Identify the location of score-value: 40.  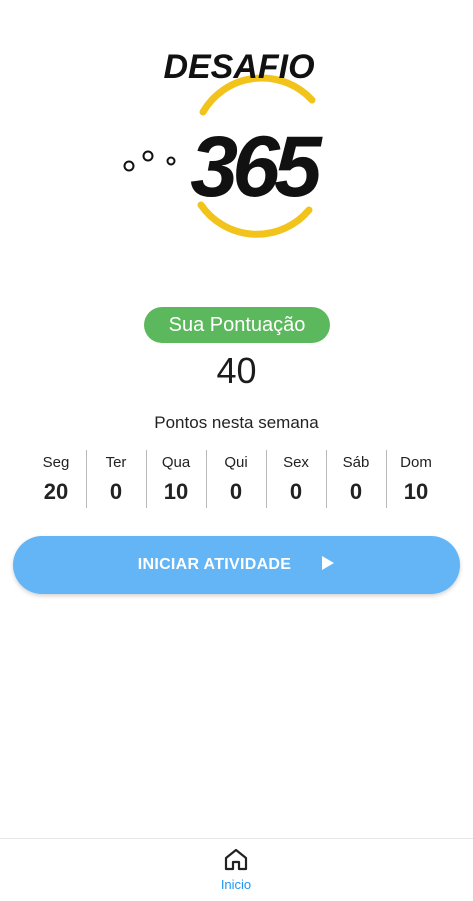
(236, 370).